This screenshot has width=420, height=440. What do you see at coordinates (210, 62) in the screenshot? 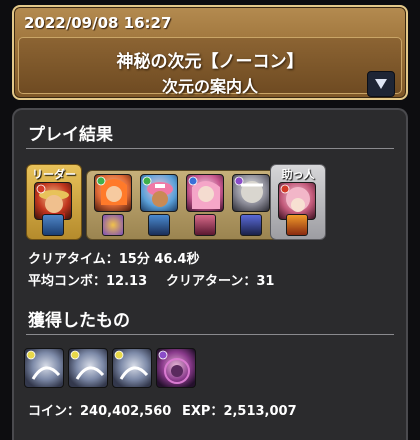
I see `dungeon-title: 神秘の次元【ノーコン】` at bounding box center [210, 62].